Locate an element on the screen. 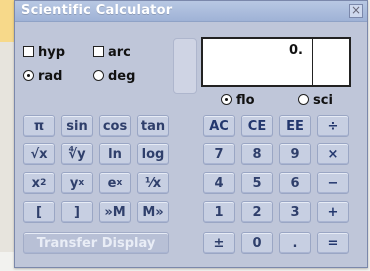  power-sup: x is located at coordinates (81, 183).